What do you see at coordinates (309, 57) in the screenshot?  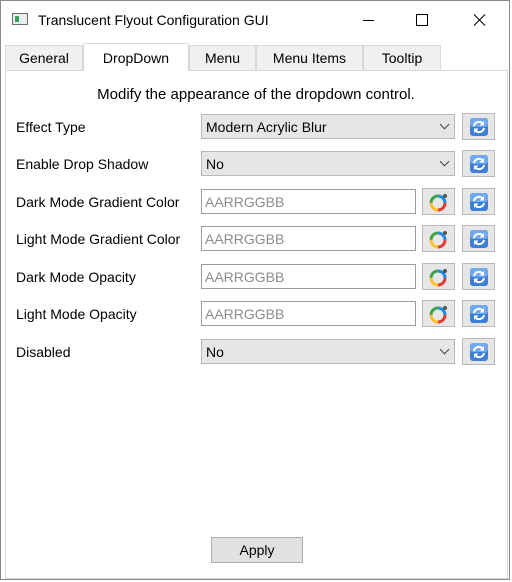 I see `tab-menu-items: Menu Items` at bounding box center [309, 57].